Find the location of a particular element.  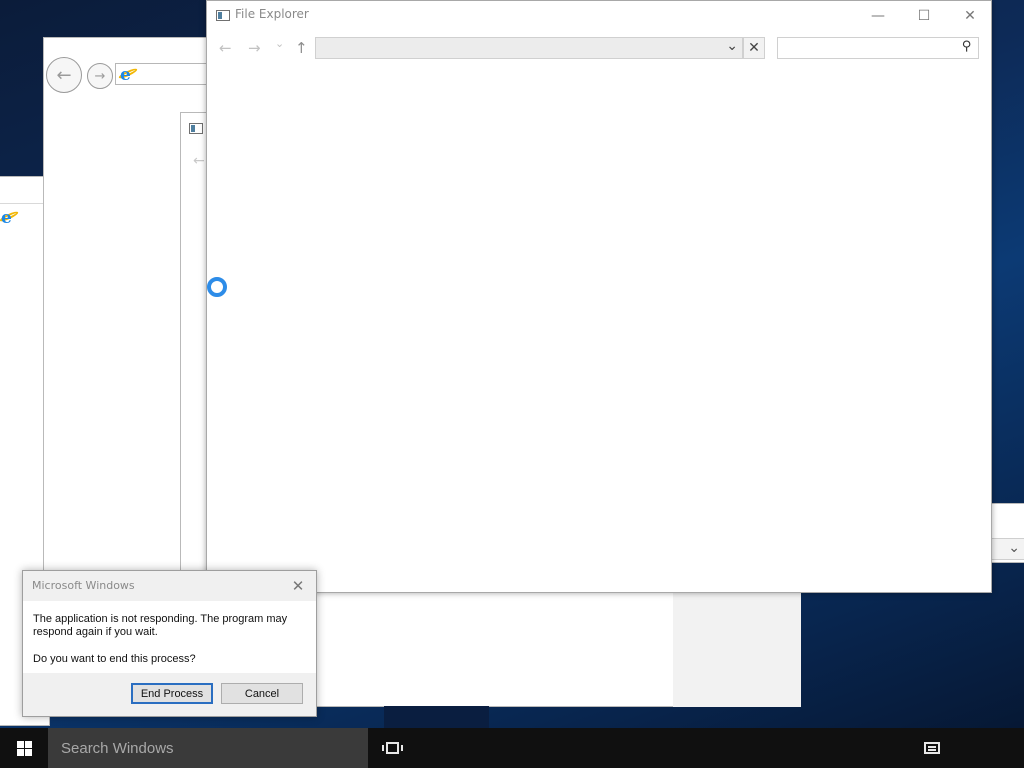

address-bar: ⌄ is located at coordinates (529, 48).